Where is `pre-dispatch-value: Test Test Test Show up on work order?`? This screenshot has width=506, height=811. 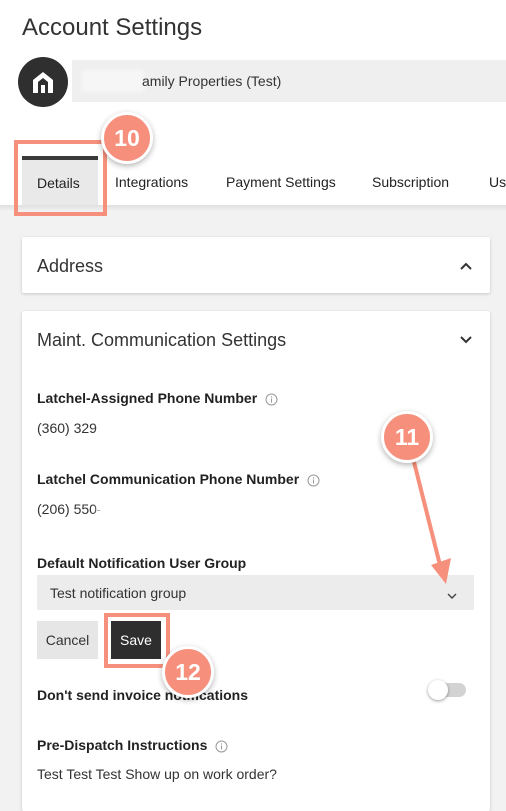
pre-dispatch-value: Test Test Test Show up on work order? is located at coordinates (157, 774).